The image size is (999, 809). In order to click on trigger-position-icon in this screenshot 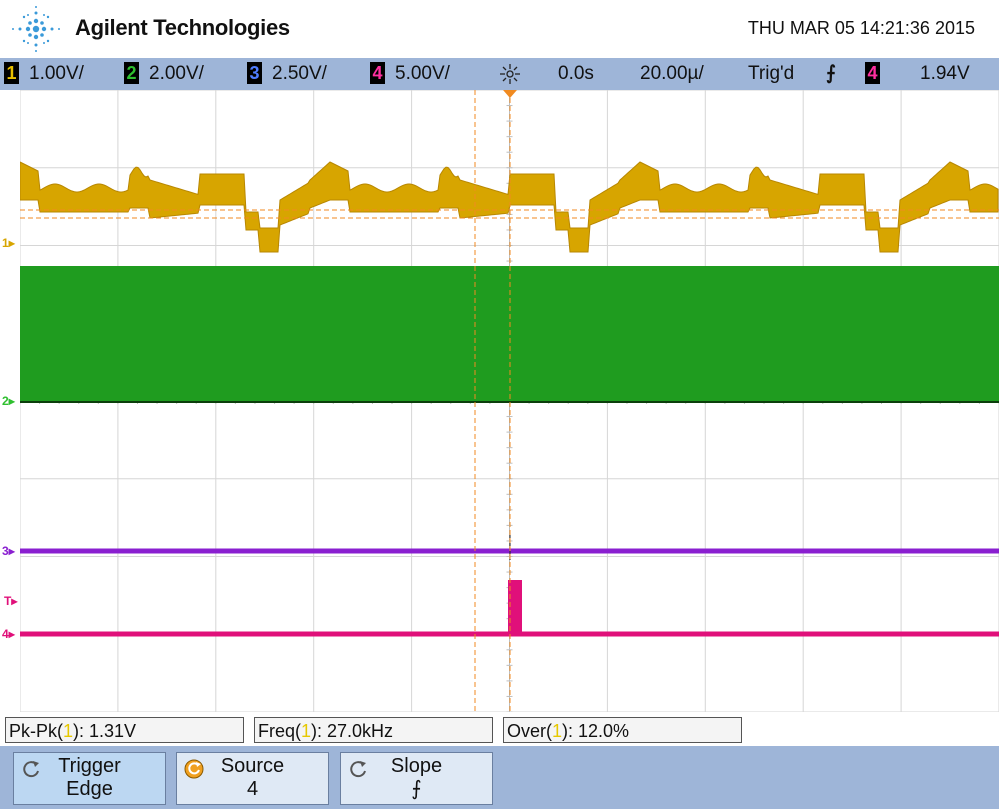, I will do `click(510, 94)`.